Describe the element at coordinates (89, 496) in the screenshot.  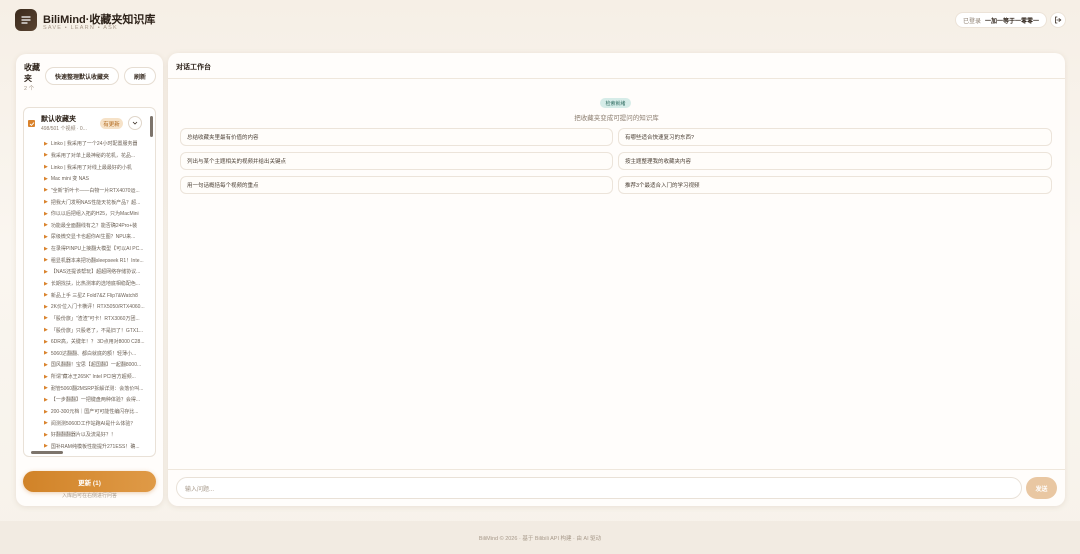
I see `update-hint: 入库后可在右侧进行问答` at that location.